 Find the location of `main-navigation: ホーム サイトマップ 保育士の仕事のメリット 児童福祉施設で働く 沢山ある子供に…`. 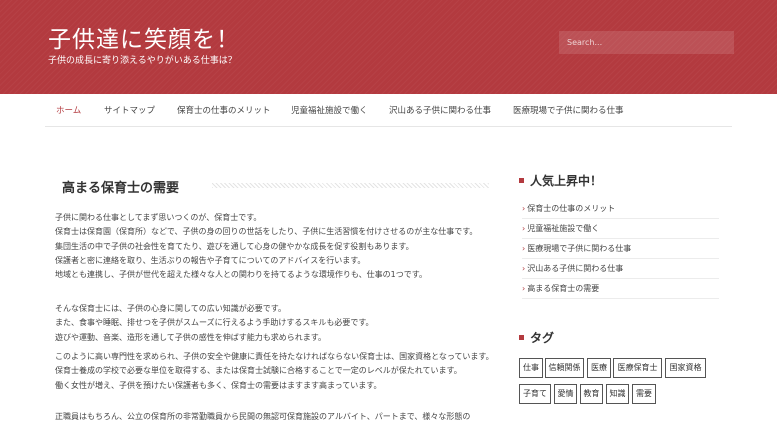

main-navigation: ホーム サイトマップ 保育士の仕事のメリット 児童福祉施設で働く 沢山ある子供に… is located at coordinates (388, 110).